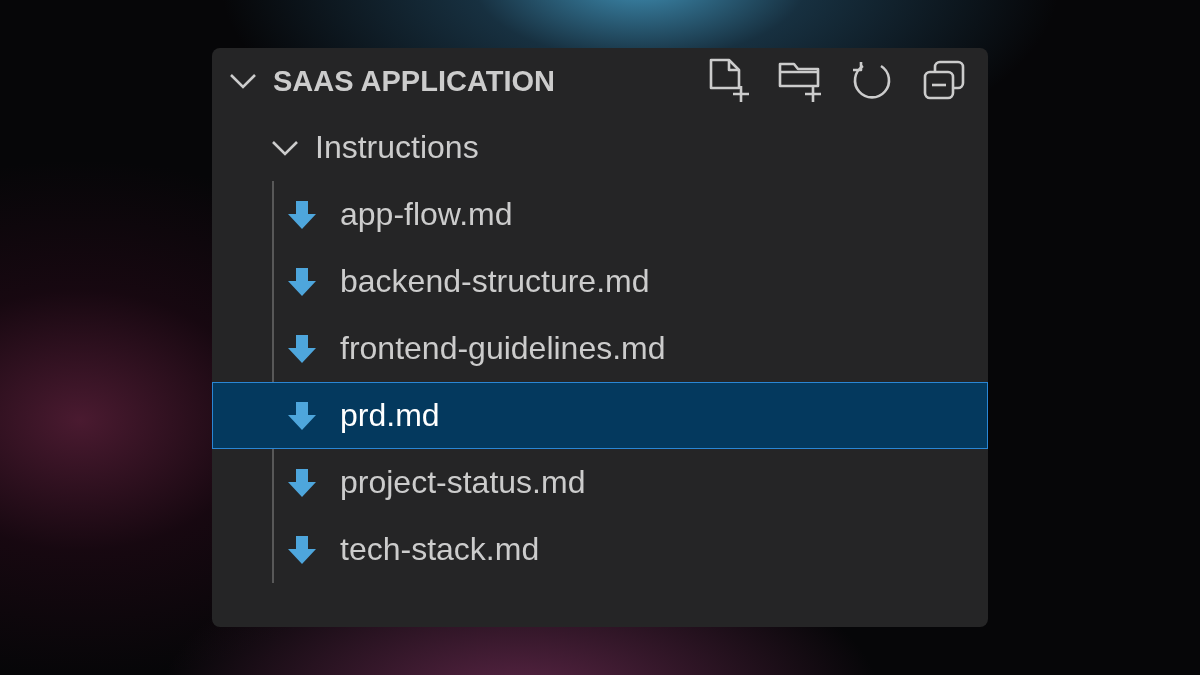 The image size is (1200, 675). Describe the element at coordinates (600, 549) in the screenshot. I see `file-item: tech-stack.md` at that location.